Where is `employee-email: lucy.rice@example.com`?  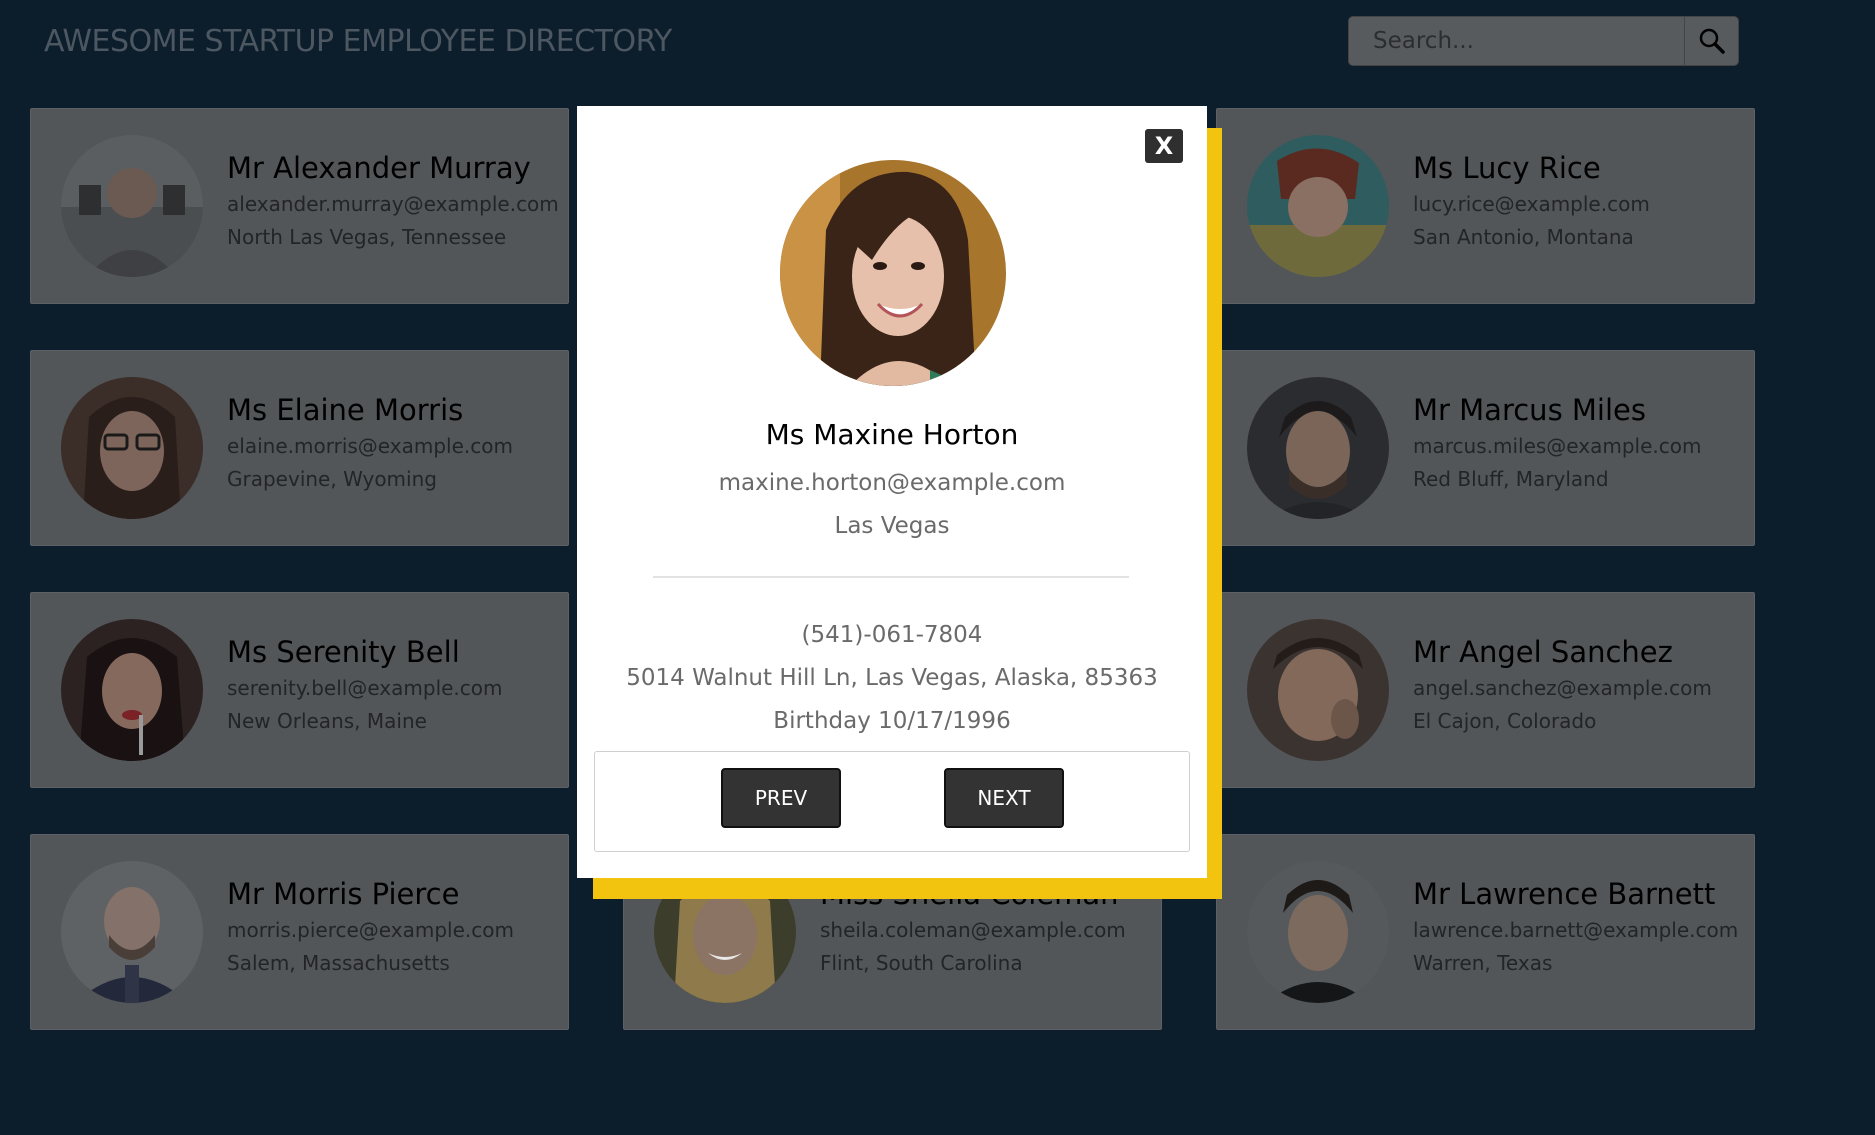 employee-email: lucy.rice@example.com is located at coordinates (1531, 203).